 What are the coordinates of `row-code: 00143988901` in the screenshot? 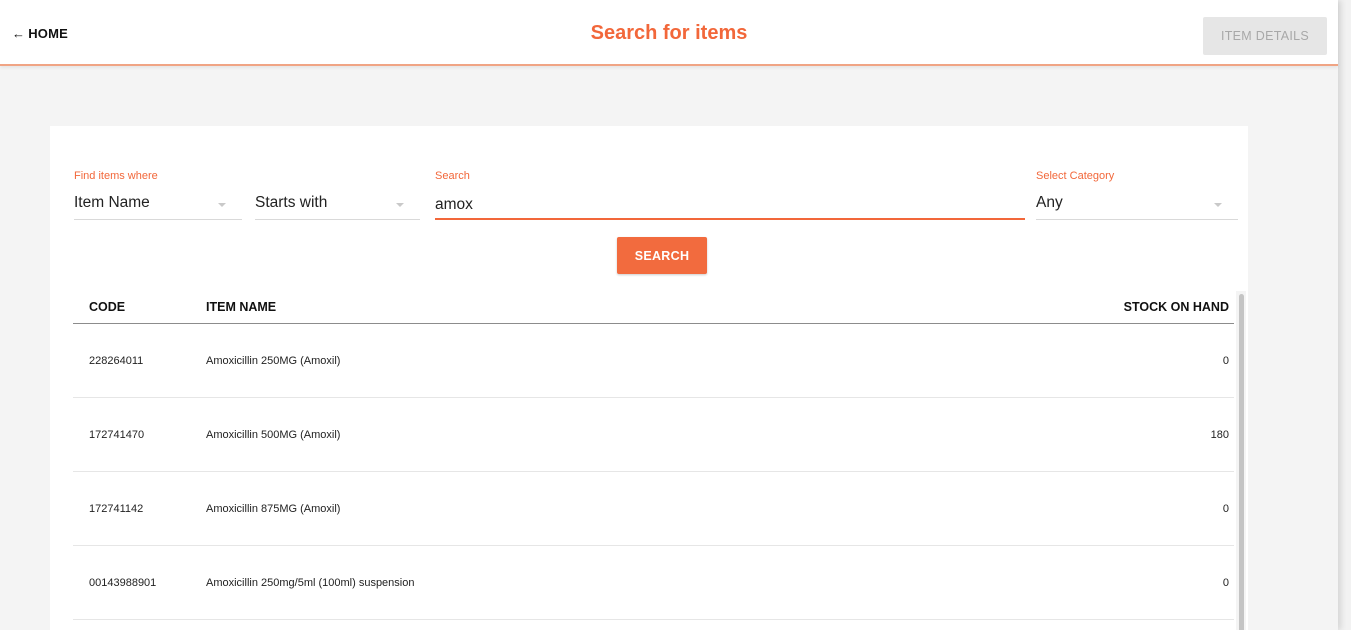 It's located at (123, 583).